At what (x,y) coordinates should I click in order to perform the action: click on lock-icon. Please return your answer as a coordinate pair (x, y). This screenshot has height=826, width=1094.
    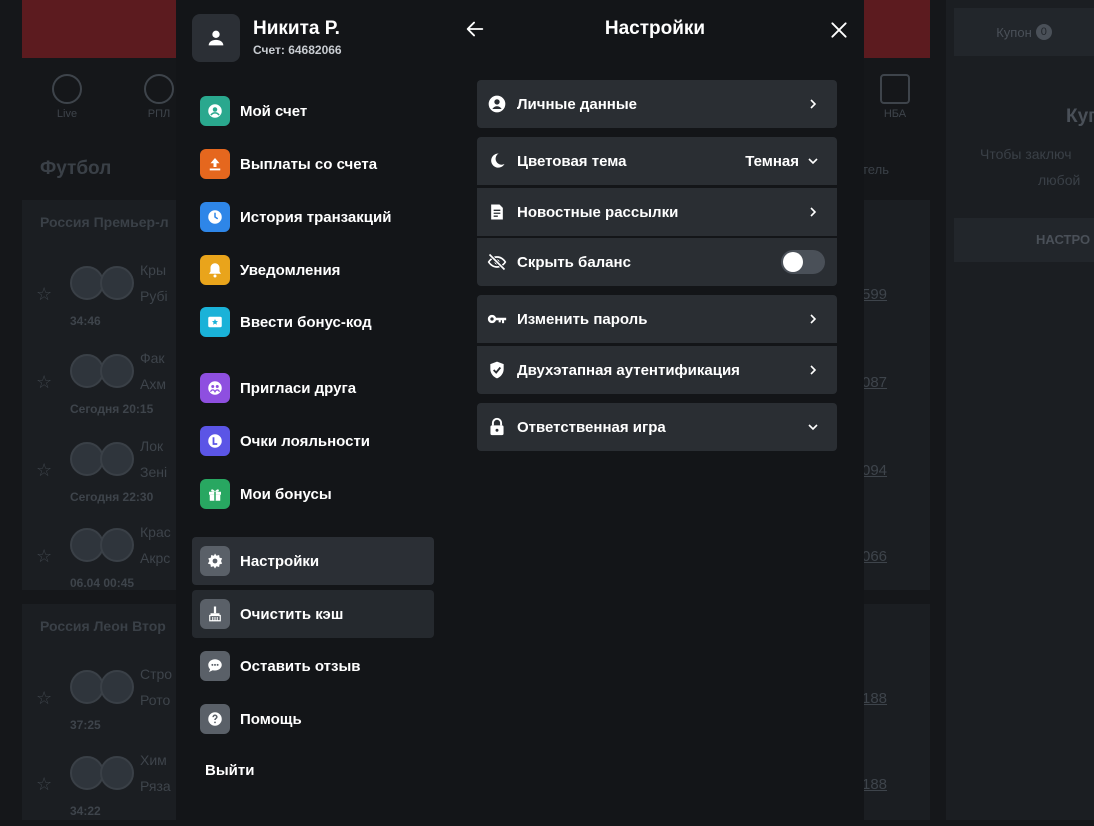
    Looking at the image, I should click on (497, 427).